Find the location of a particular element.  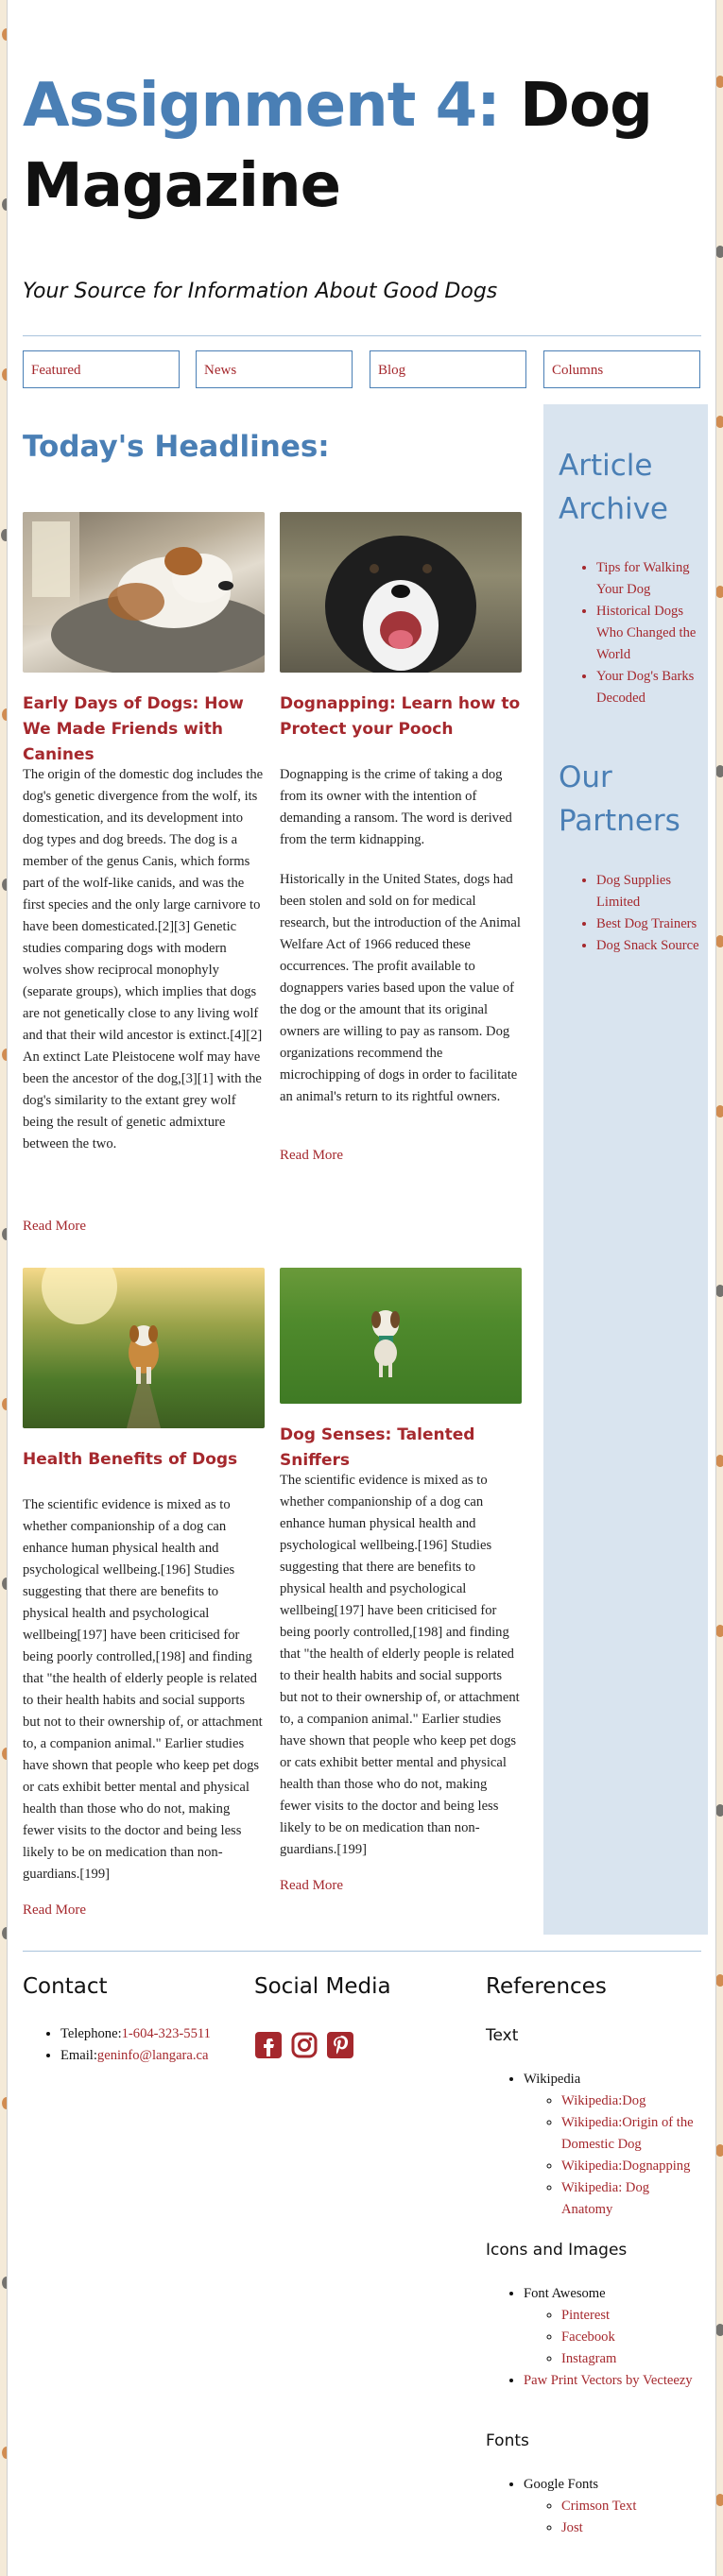

archive-link-barks: Your Dog's Barks Decoded is located at coordinates (645, 687).